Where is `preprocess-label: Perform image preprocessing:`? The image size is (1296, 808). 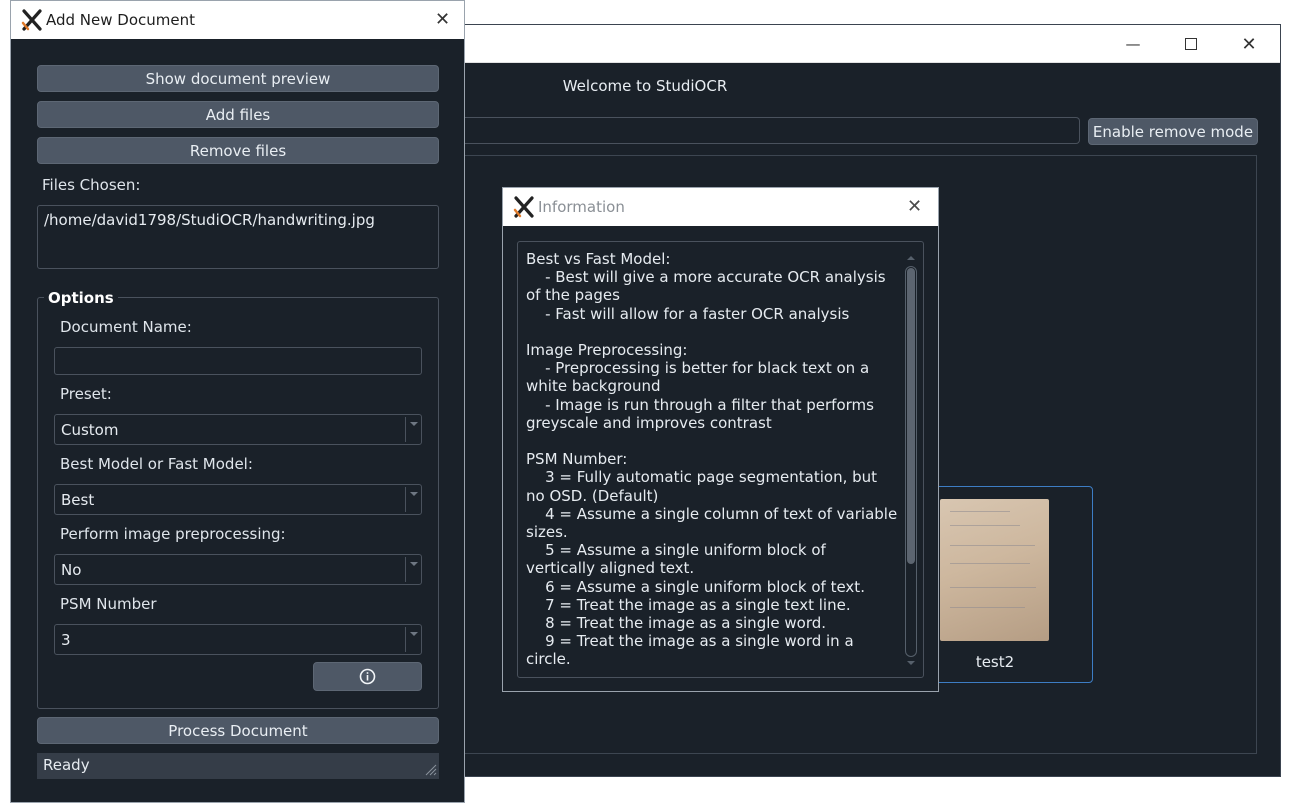
preprocess-label: Perform image preprocessing: is located at coordinates (173, 534).